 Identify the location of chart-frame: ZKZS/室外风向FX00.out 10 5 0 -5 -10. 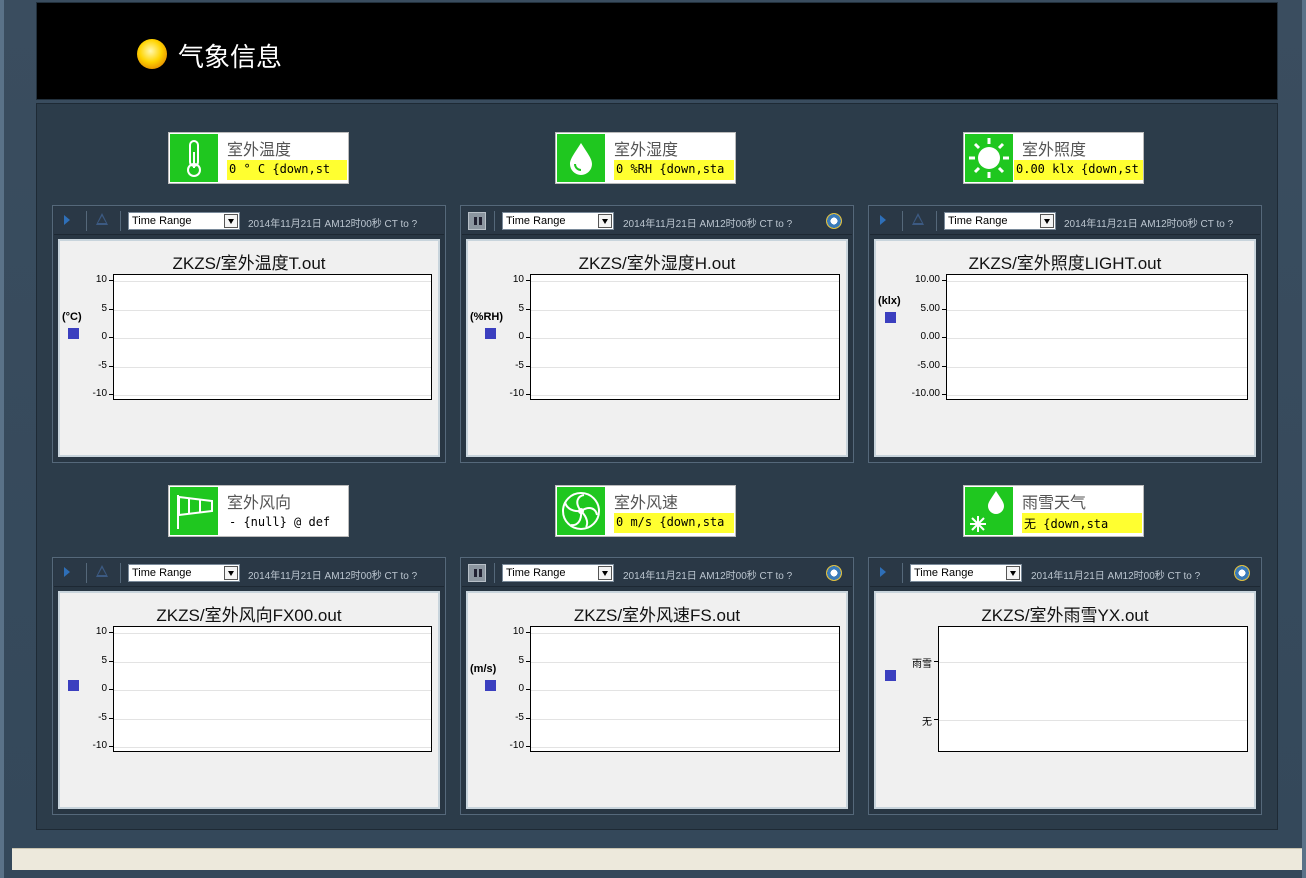
(249, 700).